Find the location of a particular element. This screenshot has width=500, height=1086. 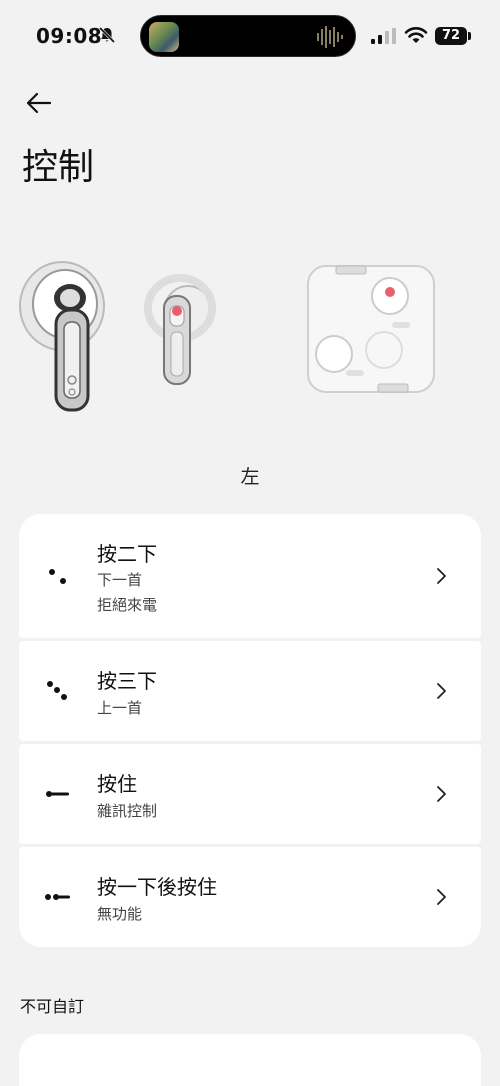

control-title: 按住 is located at coordinates (117, 784).